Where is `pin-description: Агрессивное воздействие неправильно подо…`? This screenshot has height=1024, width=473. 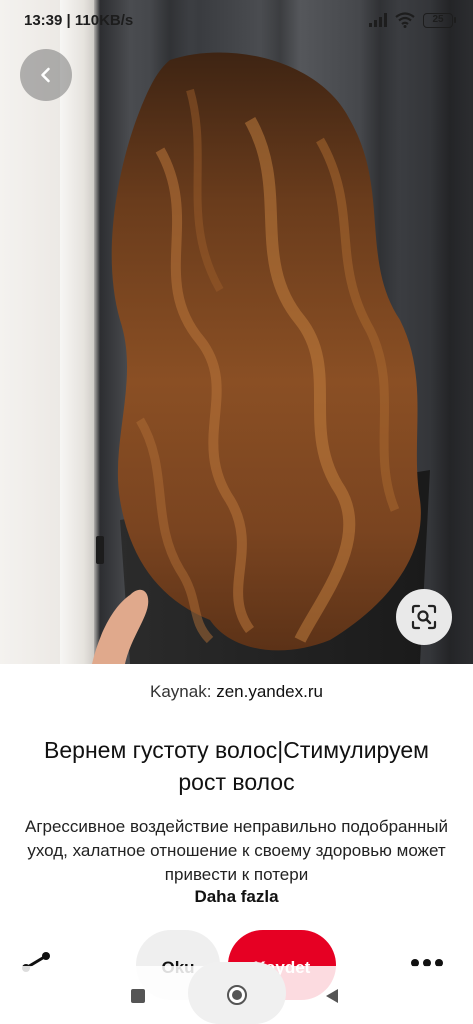 pin-description: Агрессивное воздействие неправильно подо… is located at coordinates (236, 850).